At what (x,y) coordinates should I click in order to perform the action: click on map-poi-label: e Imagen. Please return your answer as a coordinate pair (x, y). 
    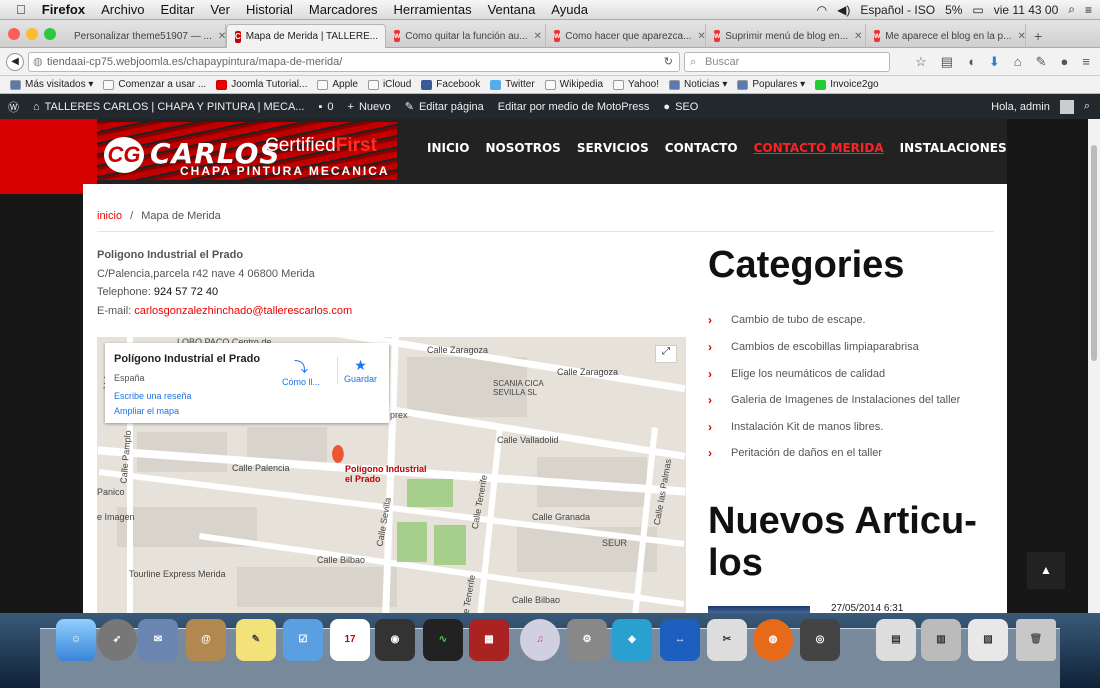
    Looking at the image, I should click on (116, 517).